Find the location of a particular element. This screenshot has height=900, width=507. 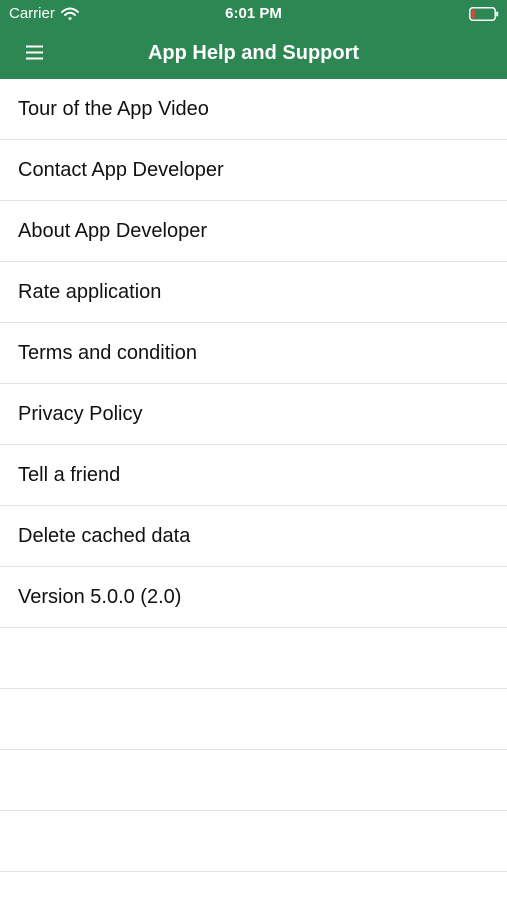

battery-level is located at coordinates (473, 14).